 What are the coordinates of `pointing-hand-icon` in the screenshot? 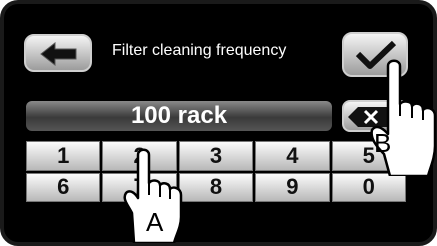 It's located at (403, 117).